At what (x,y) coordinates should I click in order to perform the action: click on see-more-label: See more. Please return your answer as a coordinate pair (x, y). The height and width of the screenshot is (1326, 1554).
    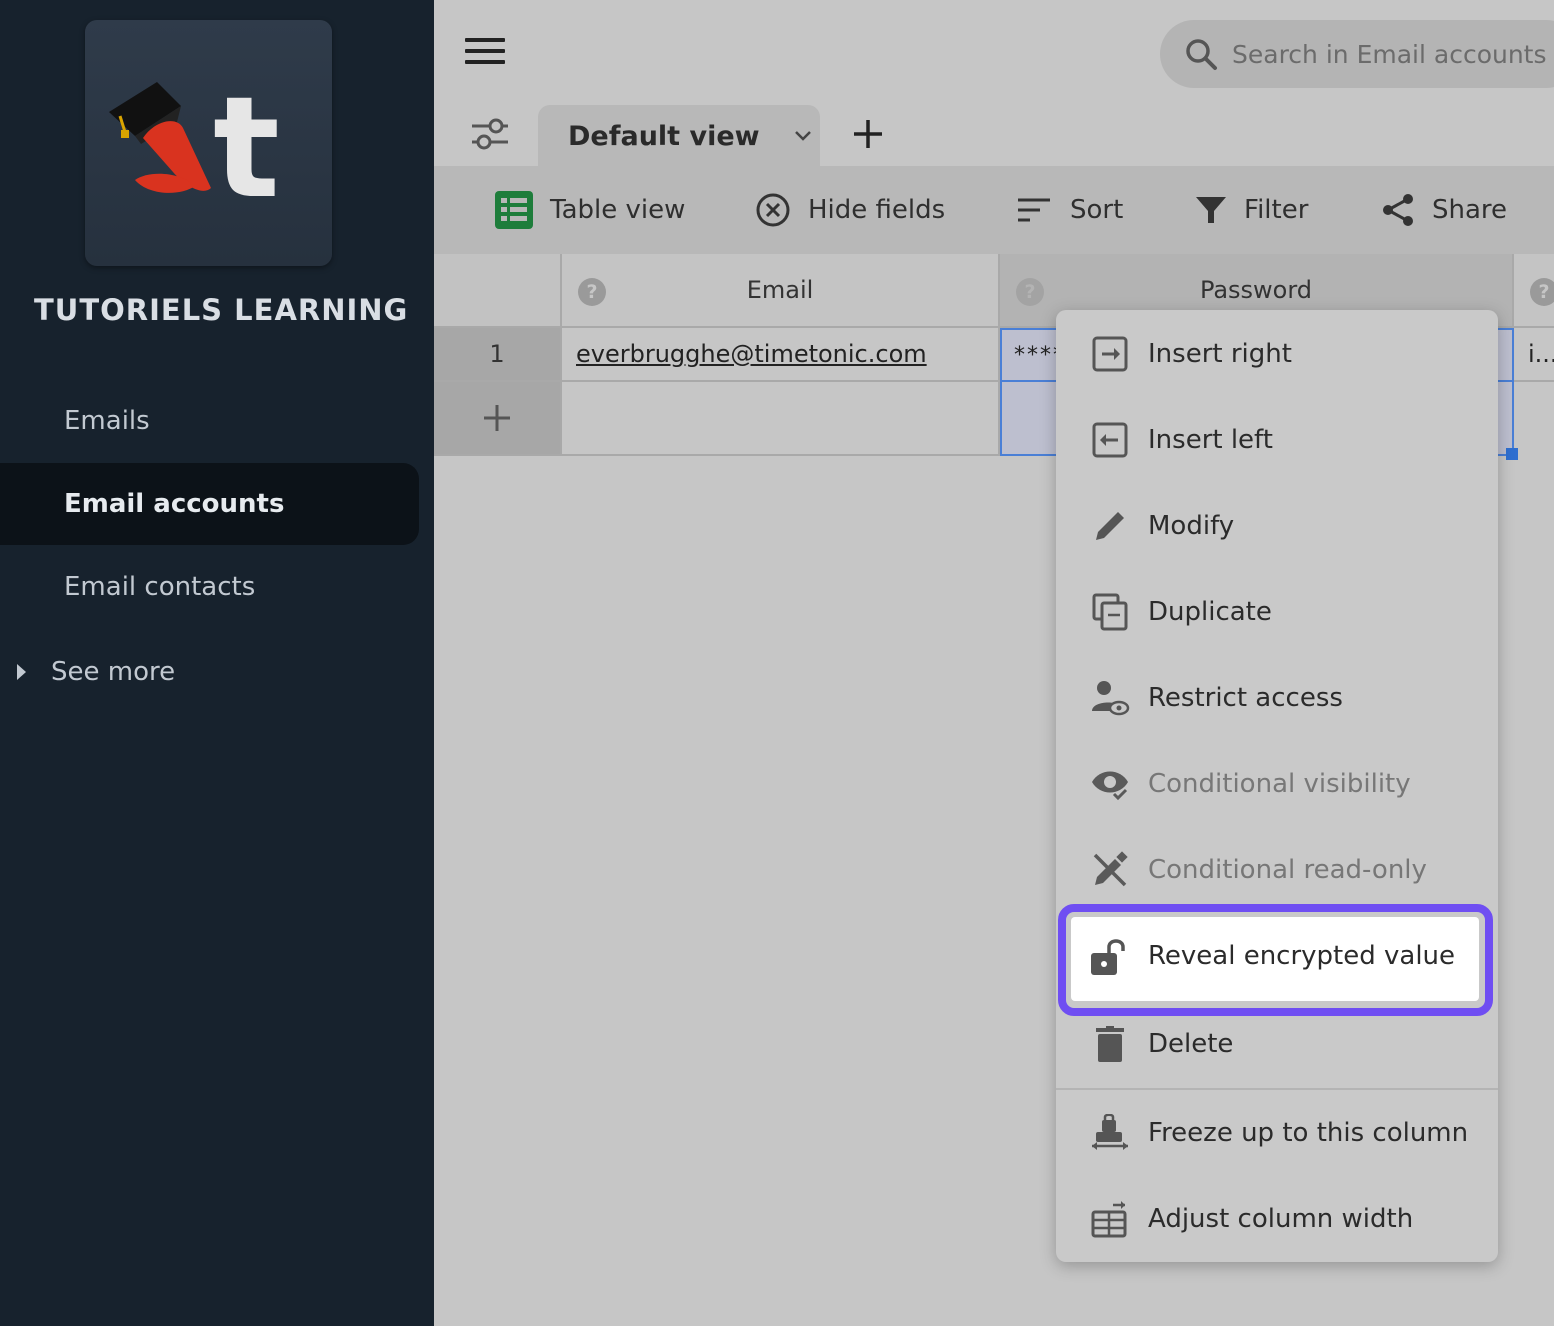
    Looking at the image, I should click on (113, 672).